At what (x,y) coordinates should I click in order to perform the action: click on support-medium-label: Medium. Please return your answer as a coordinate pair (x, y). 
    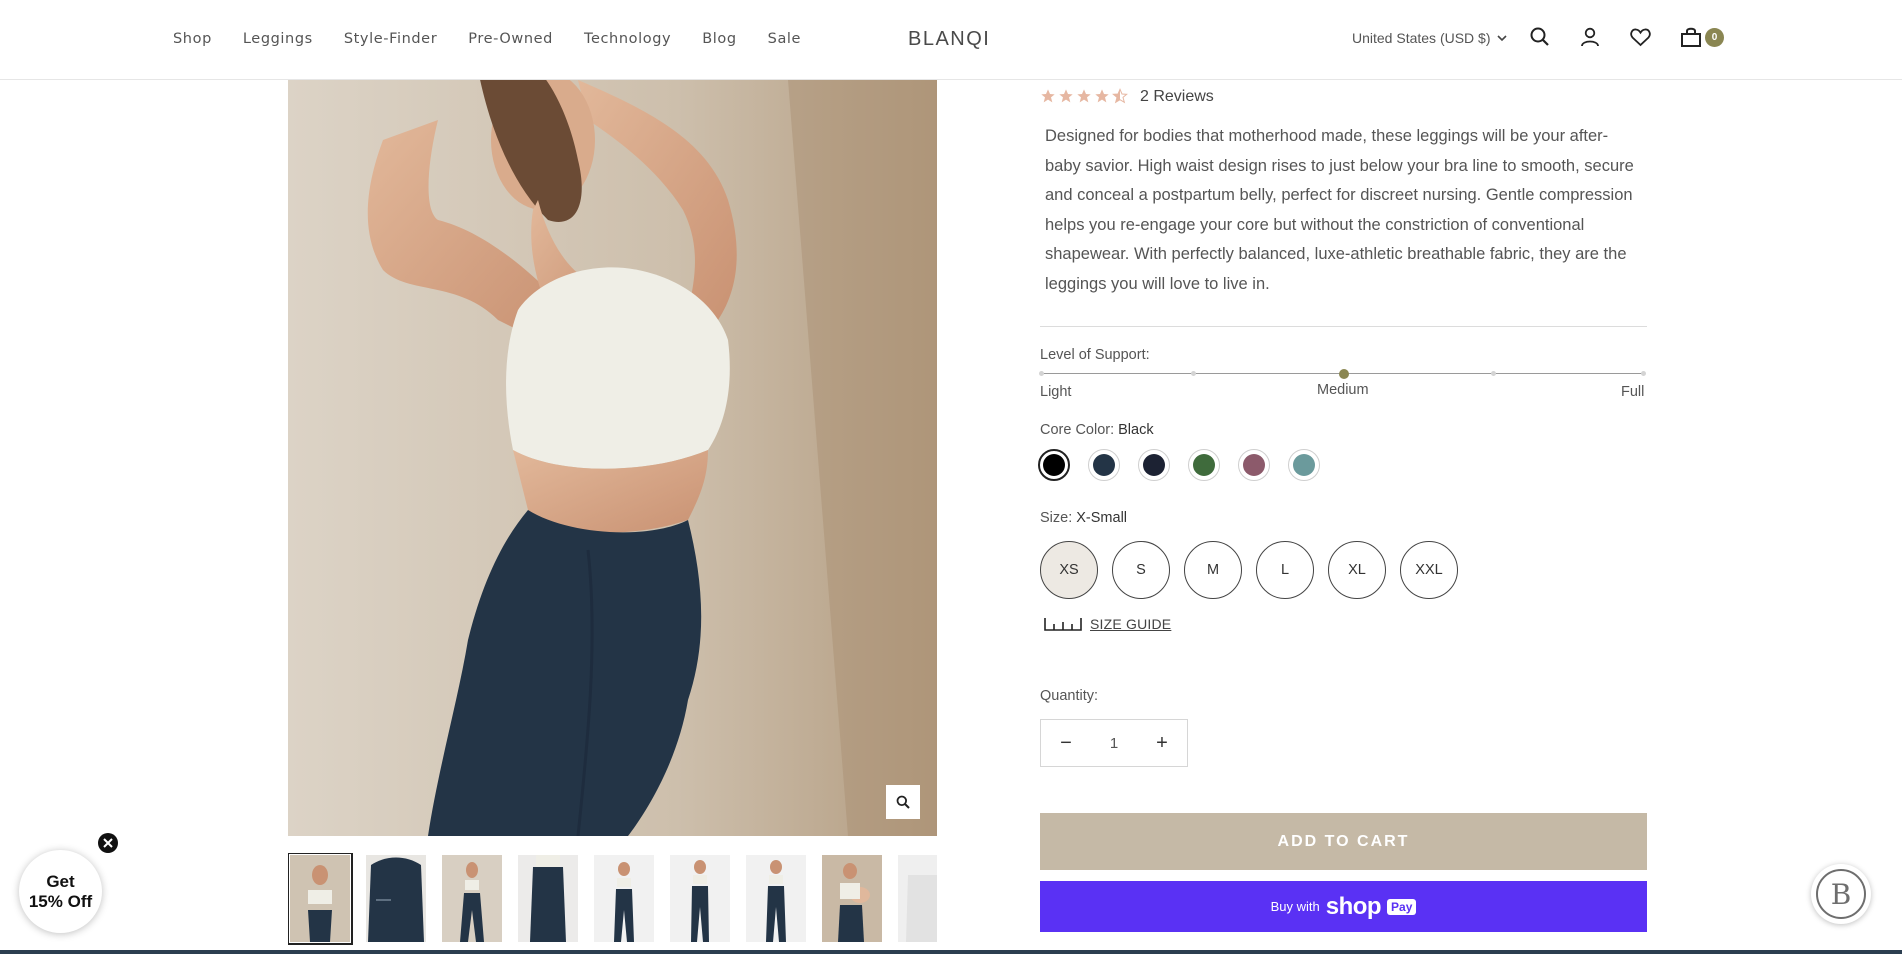
    Looking at the image, I should click on (1343, 390).